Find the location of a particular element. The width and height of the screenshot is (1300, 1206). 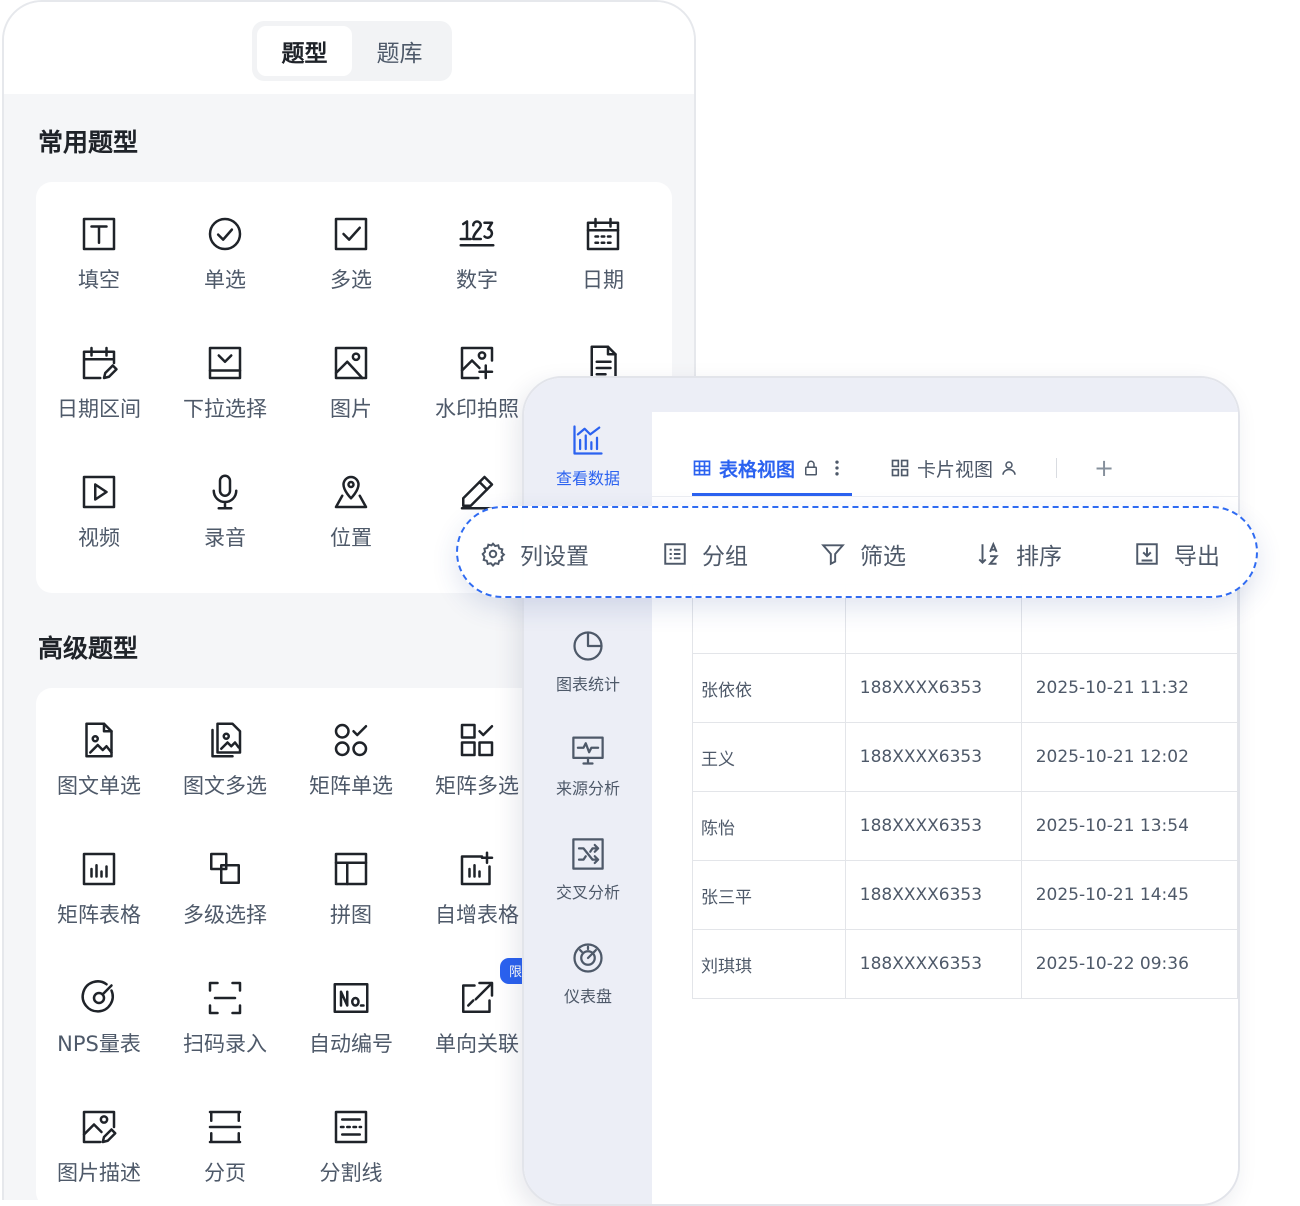

table-row: 张三平 188XXXX6353 2025-10-21 14:45 is located at coordinates (965, 895).